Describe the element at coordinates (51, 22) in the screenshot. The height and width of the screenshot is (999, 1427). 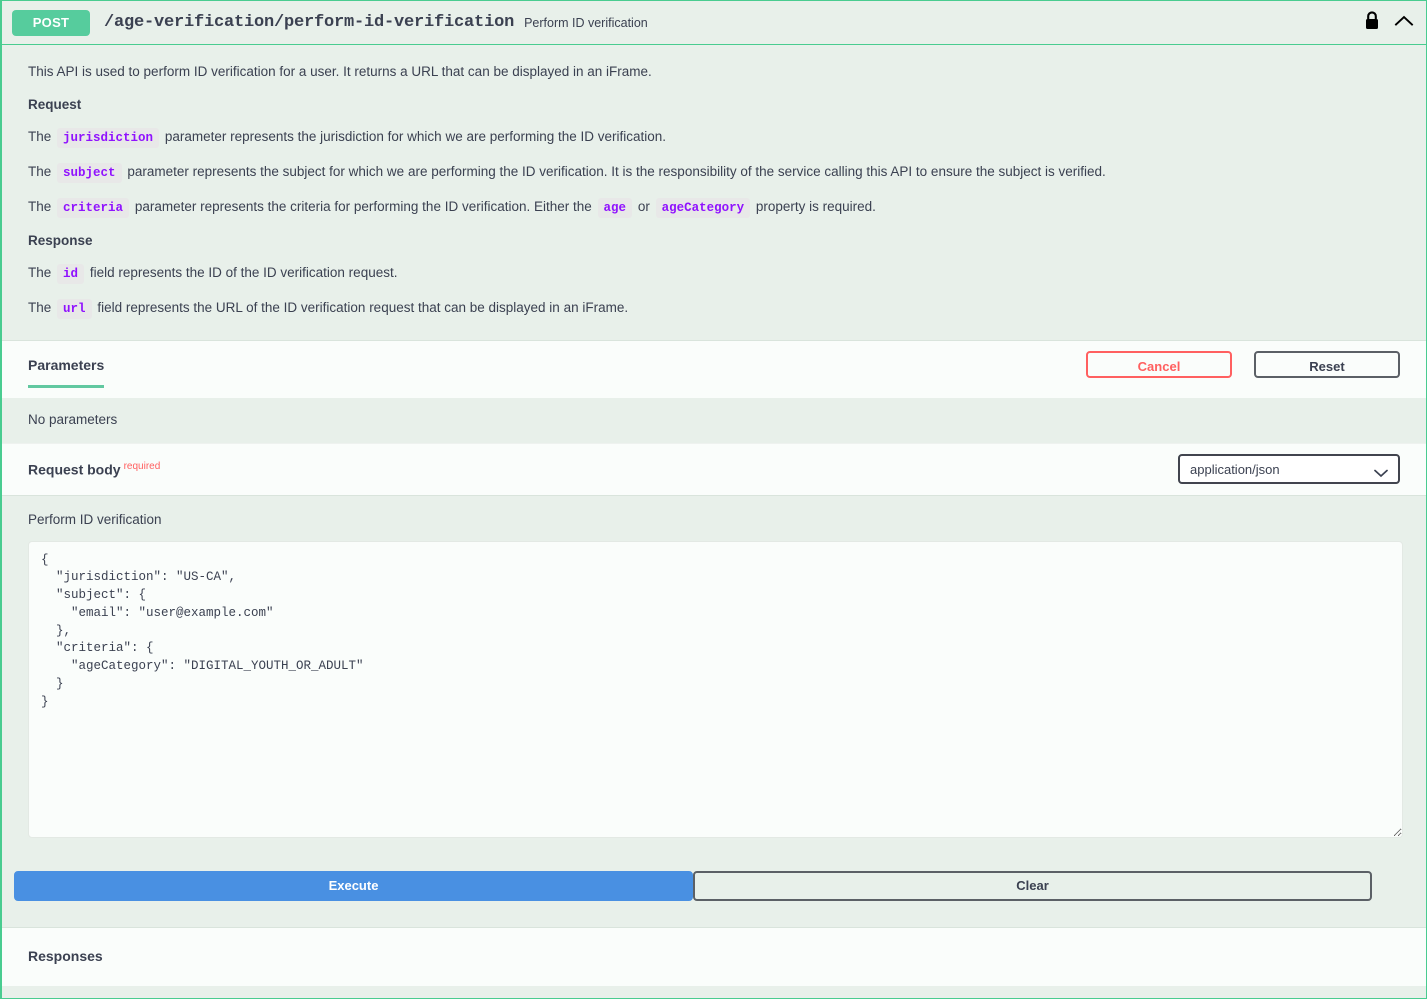
I see `http-method-badge: POST` at that location.